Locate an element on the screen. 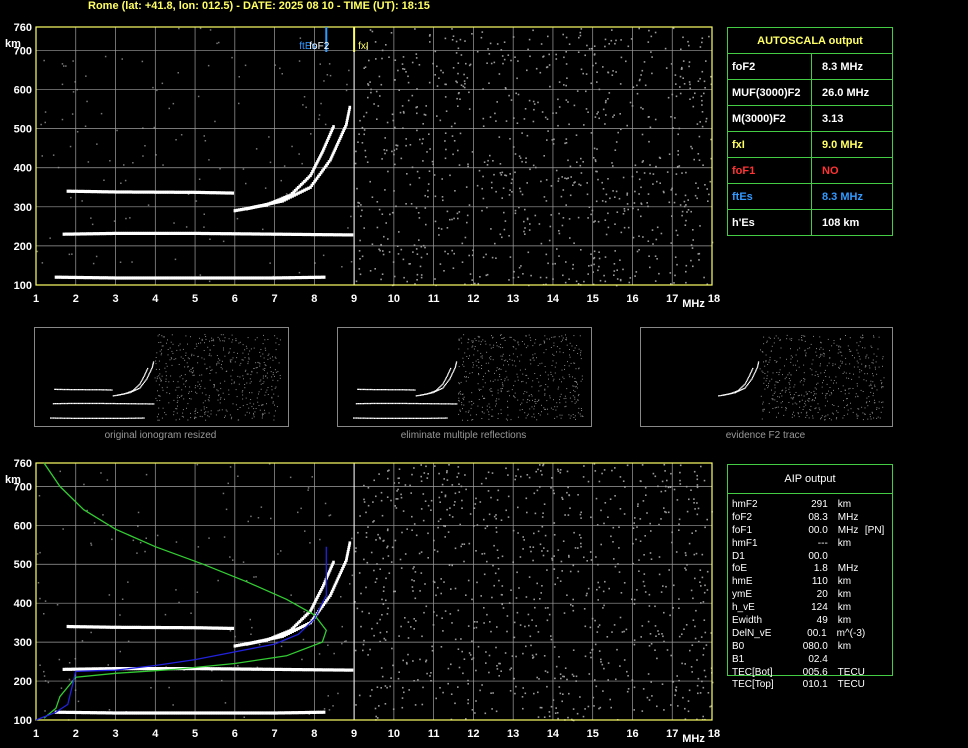  x-tick-label: 13 is located at coordinates (513, 734).